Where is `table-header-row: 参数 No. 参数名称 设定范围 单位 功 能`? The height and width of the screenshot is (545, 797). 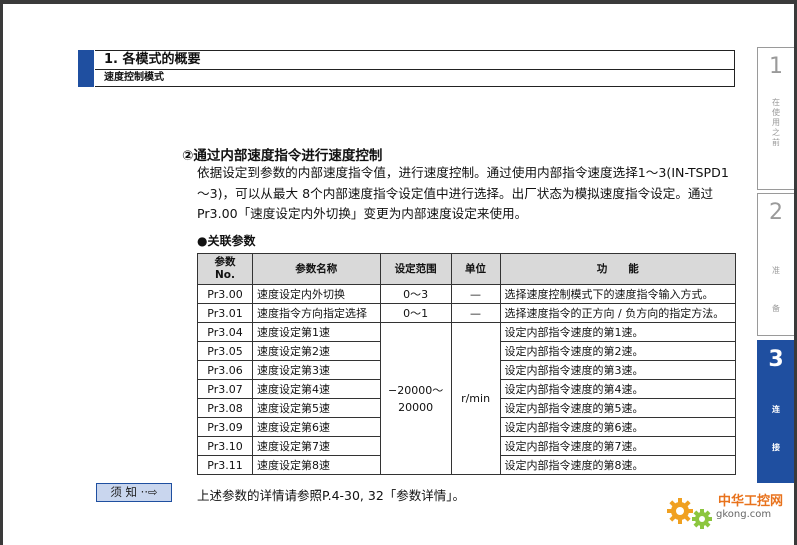
table-header-row: 参数 No. 参数名称 设定范围 单位 功 能 is located at coordinates (467, 269).